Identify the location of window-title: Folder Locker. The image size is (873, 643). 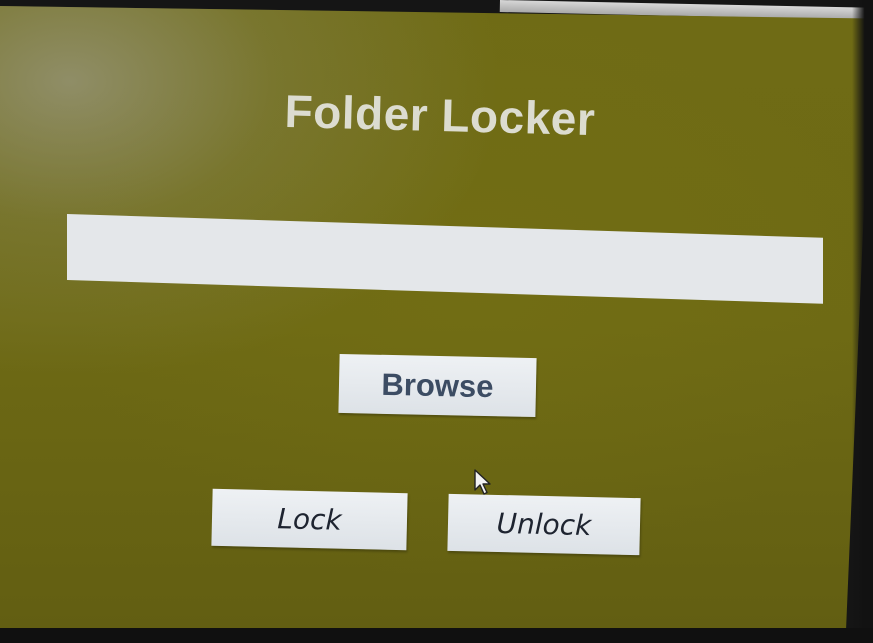
(440, 115).